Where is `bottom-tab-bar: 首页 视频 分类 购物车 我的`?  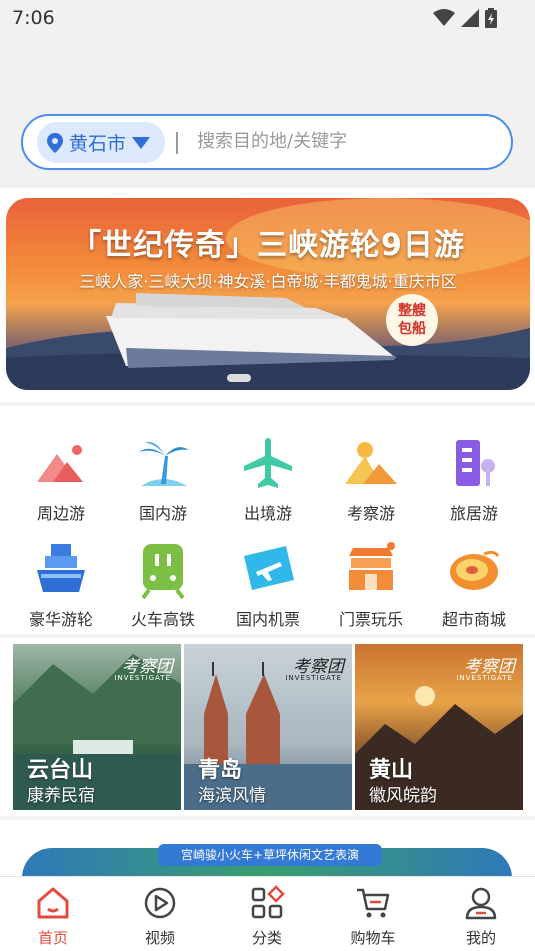
bottom-tab-bar: 首页 视频 分类 购物车 我的 is located at coordinates (267, 913).